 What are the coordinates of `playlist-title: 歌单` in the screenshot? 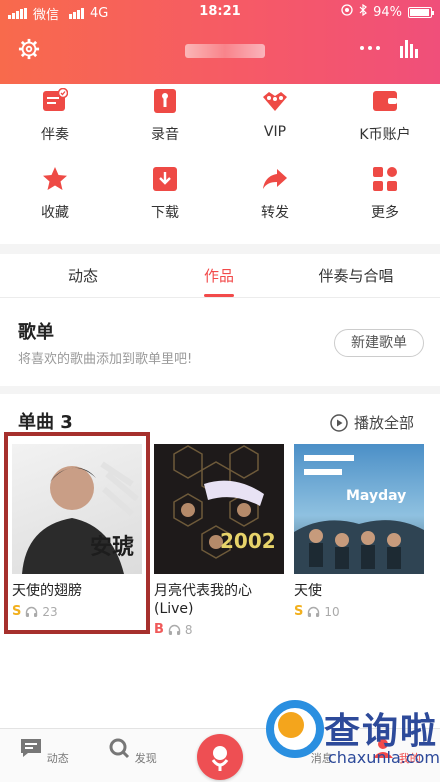 It's located at (36, 332).